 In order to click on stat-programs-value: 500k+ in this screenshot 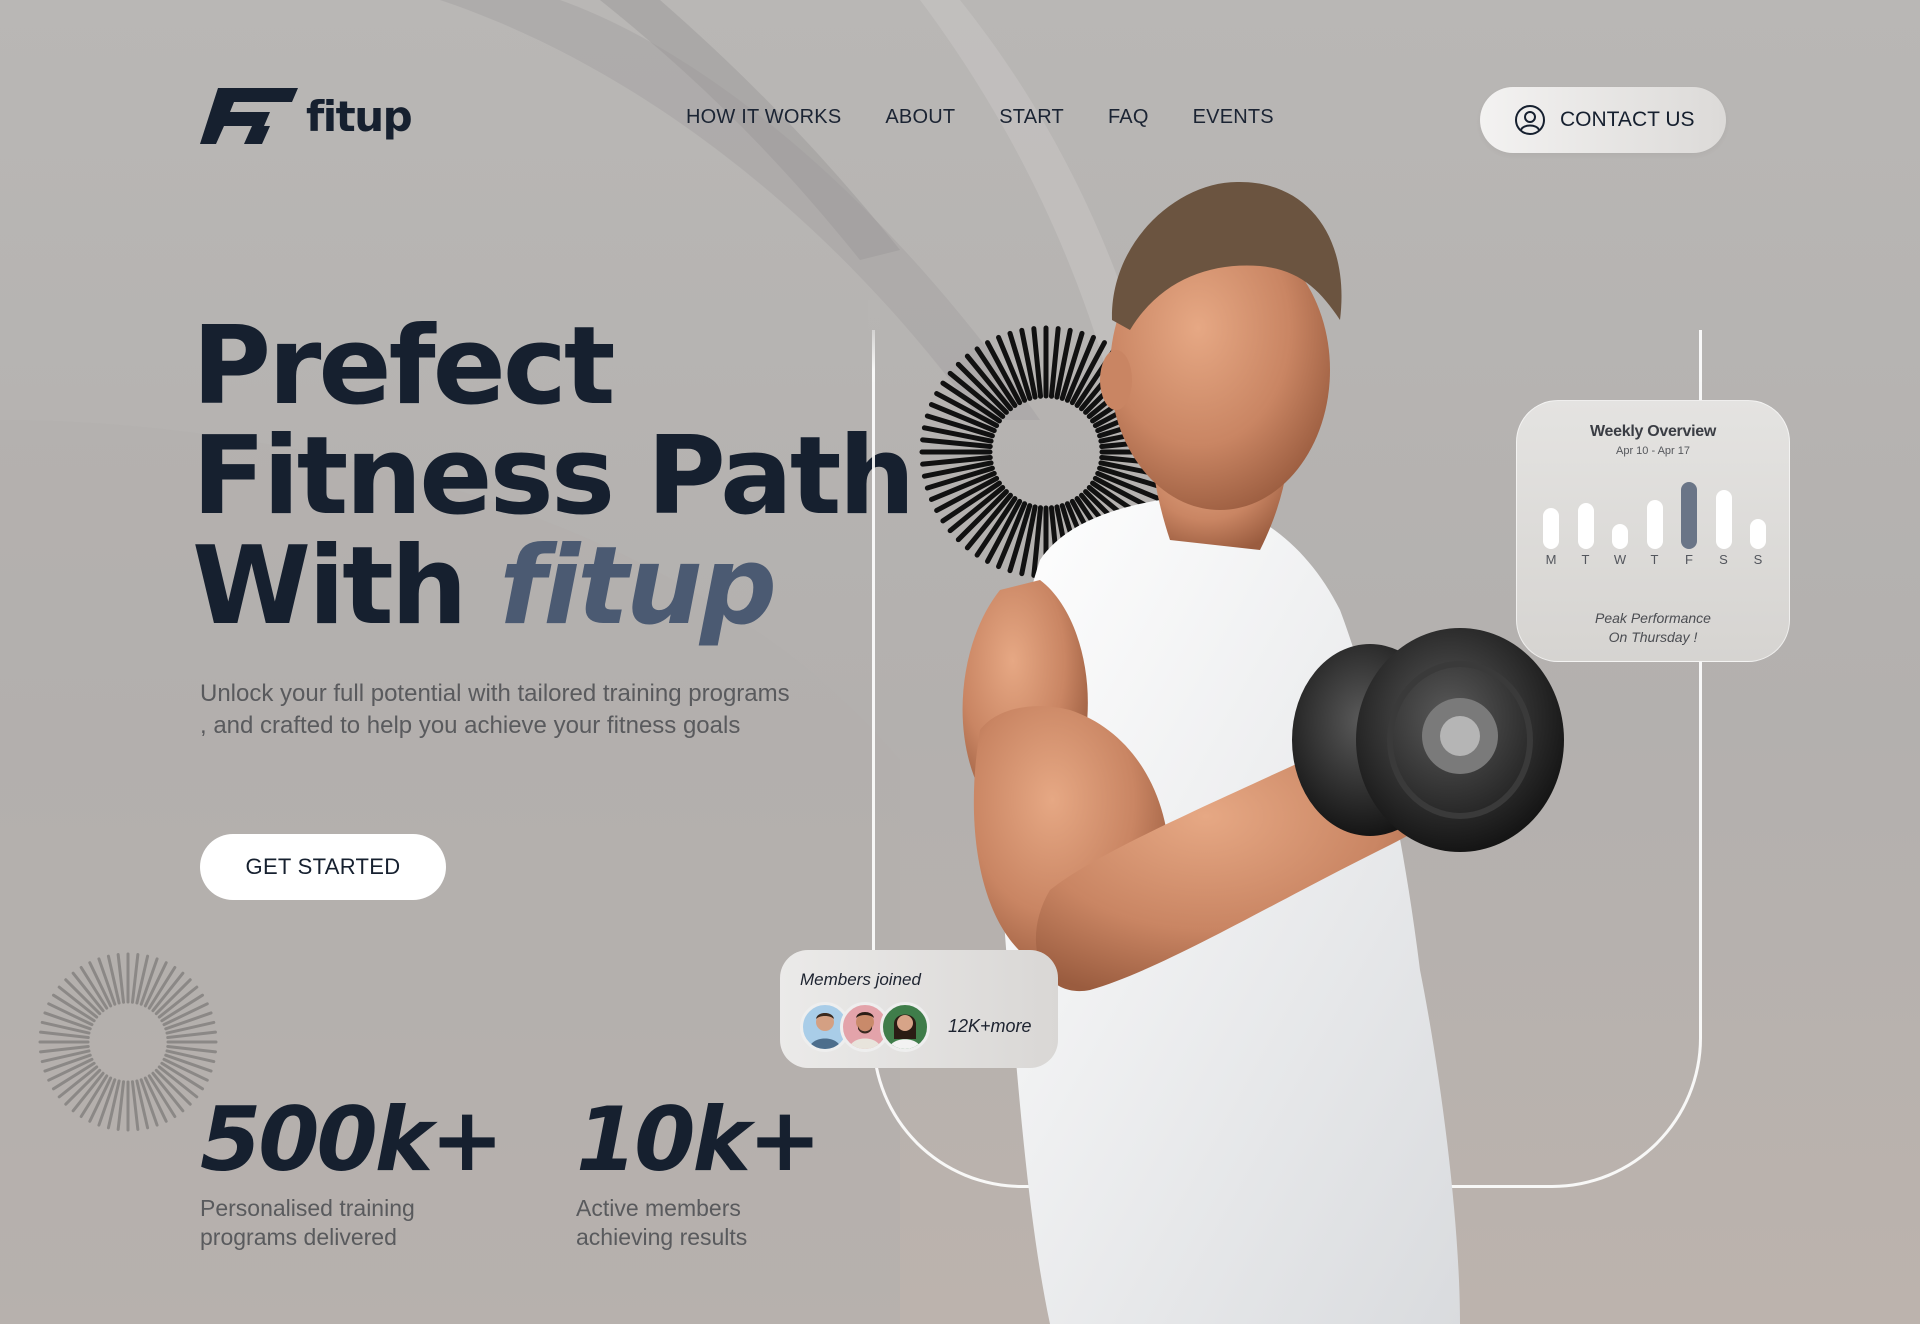, I will do `click(352, 1139)`.